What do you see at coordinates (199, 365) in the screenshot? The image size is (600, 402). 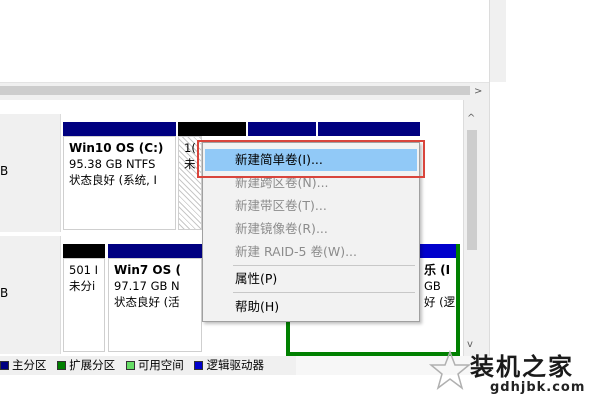 I see `legend-logical-swatch` at bounding box center [199, 365].